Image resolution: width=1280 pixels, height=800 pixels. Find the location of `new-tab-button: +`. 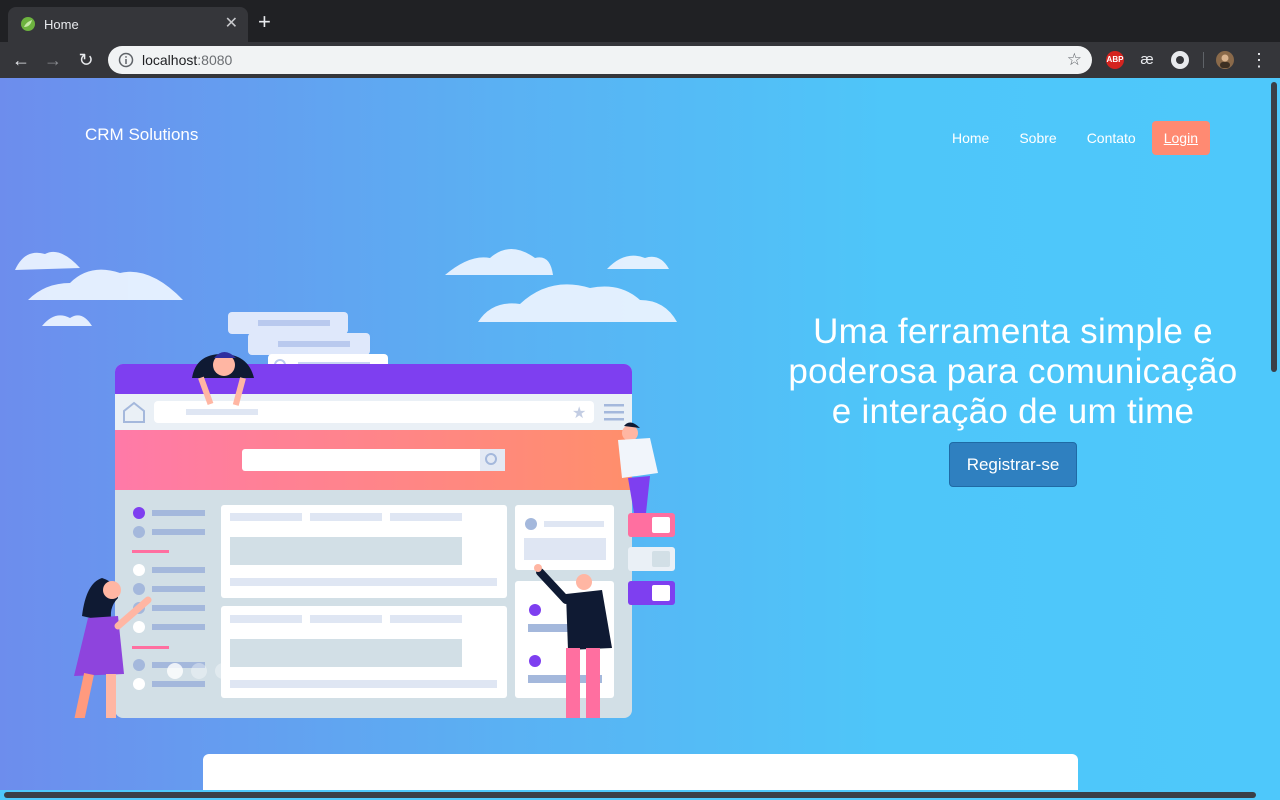

new-tab-button: + is located at coordinates (264, 22).